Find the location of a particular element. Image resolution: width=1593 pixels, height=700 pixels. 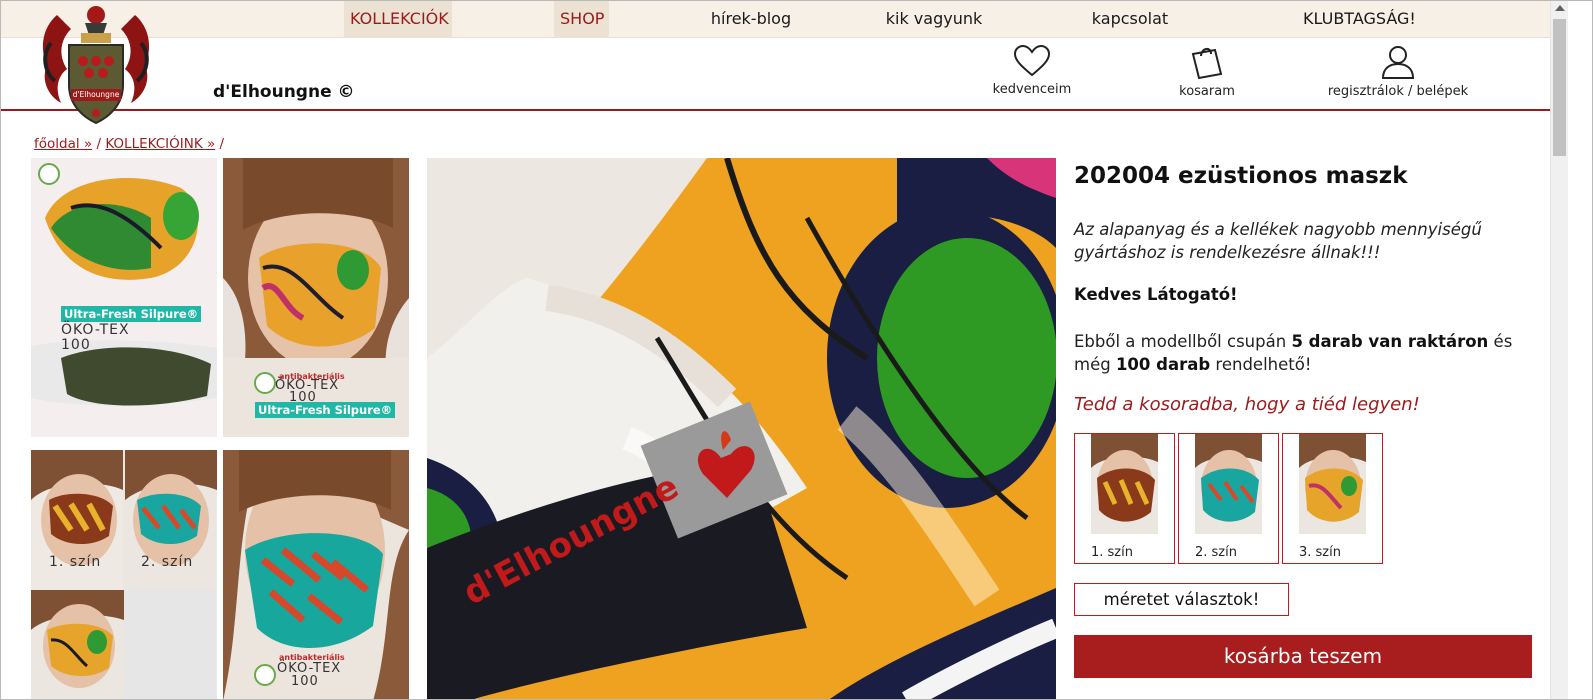

logo-text: d'Elhoungne is located at coordinates (96, 94).